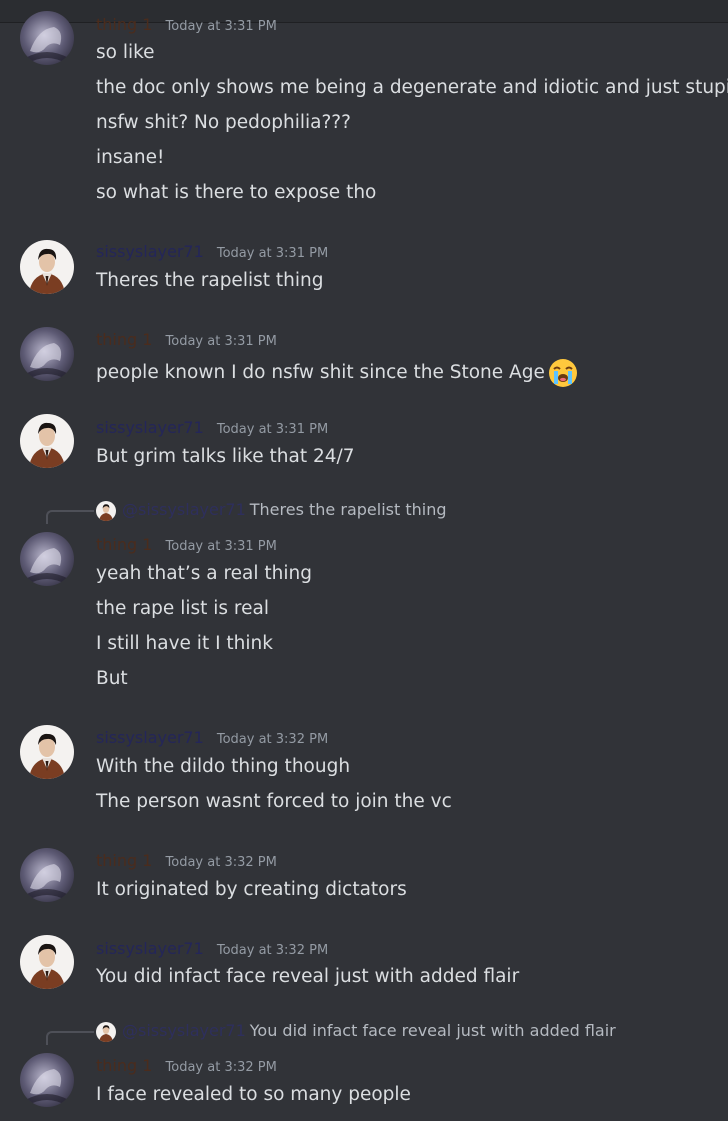 The height and width of the screenshot is (1121, 728). What do you see at coordinates (125, 52) in the screenshot?
I see `message-text: so like` at bounding box center [125, 52].